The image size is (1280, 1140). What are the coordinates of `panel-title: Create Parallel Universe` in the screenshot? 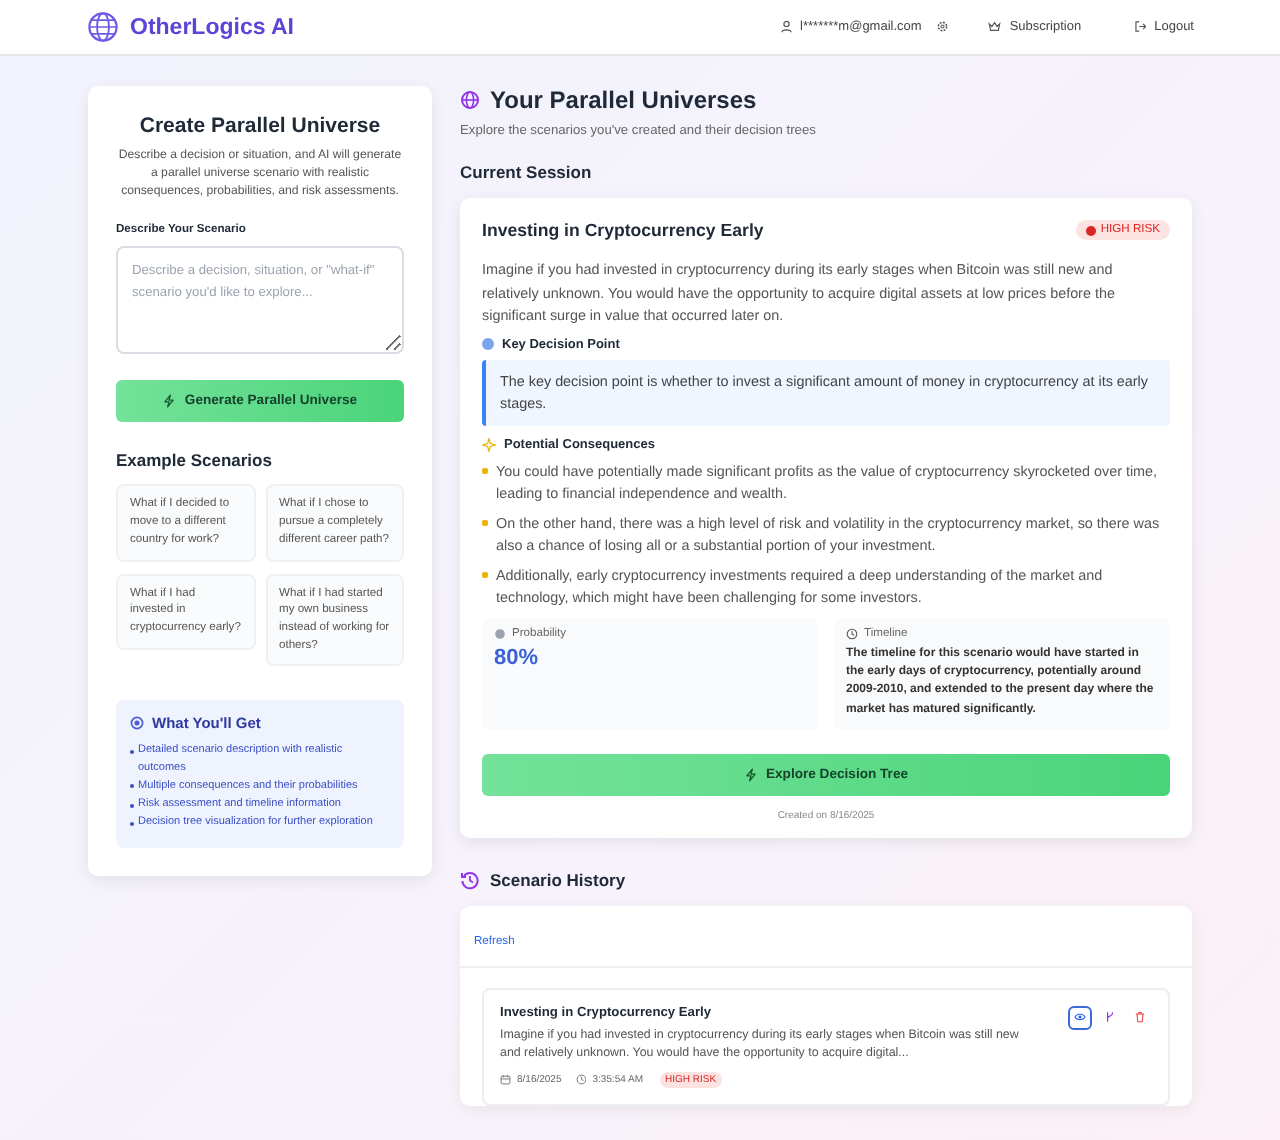 It's located at (260, 126).